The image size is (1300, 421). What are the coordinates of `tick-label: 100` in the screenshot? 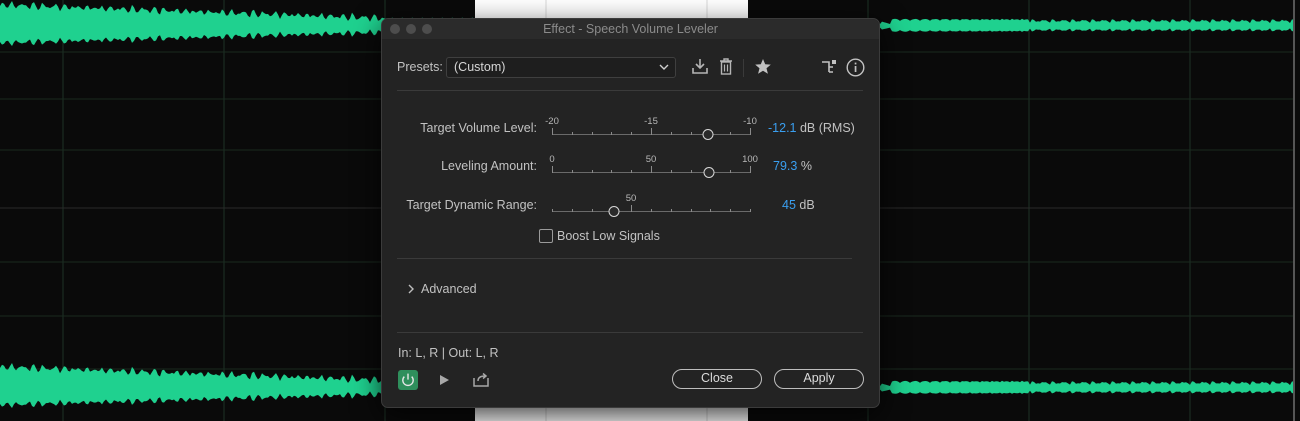 It's located at (750, 159).